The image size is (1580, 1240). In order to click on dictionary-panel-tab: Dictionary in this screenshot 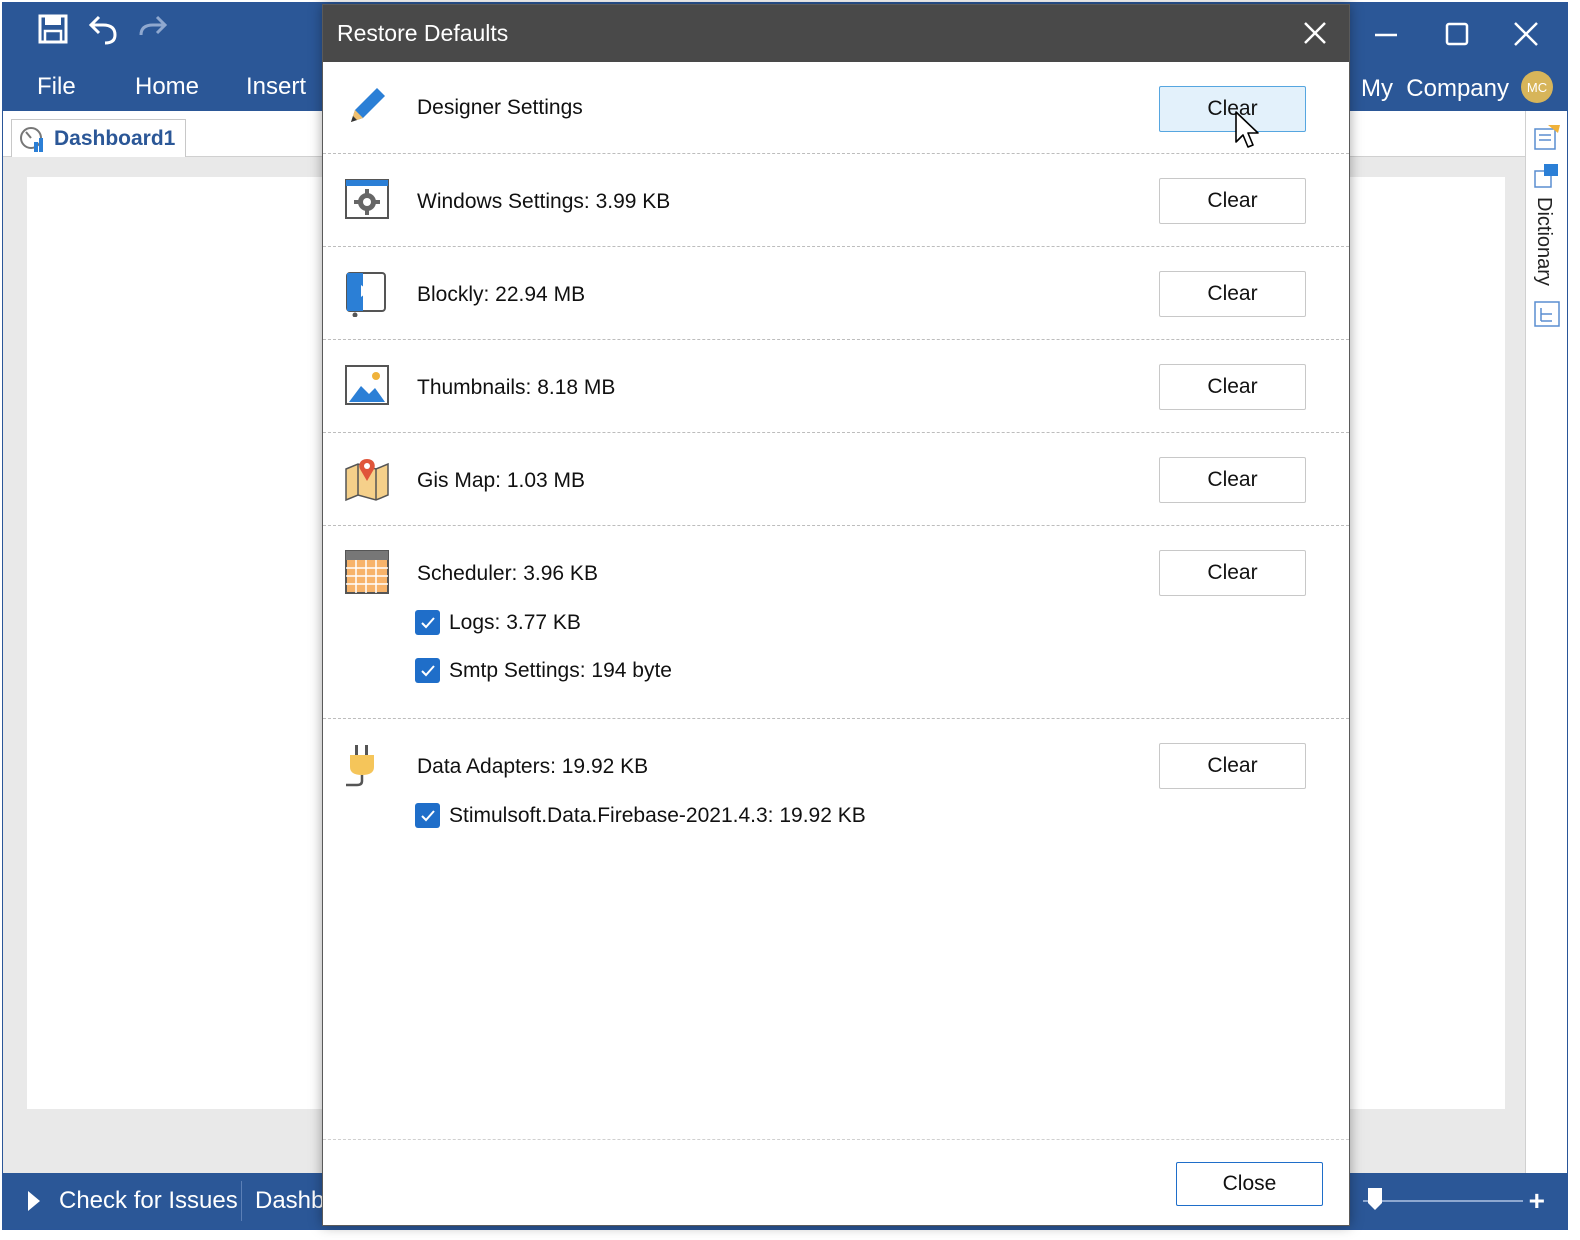, I will do `click(1543, 241)`.